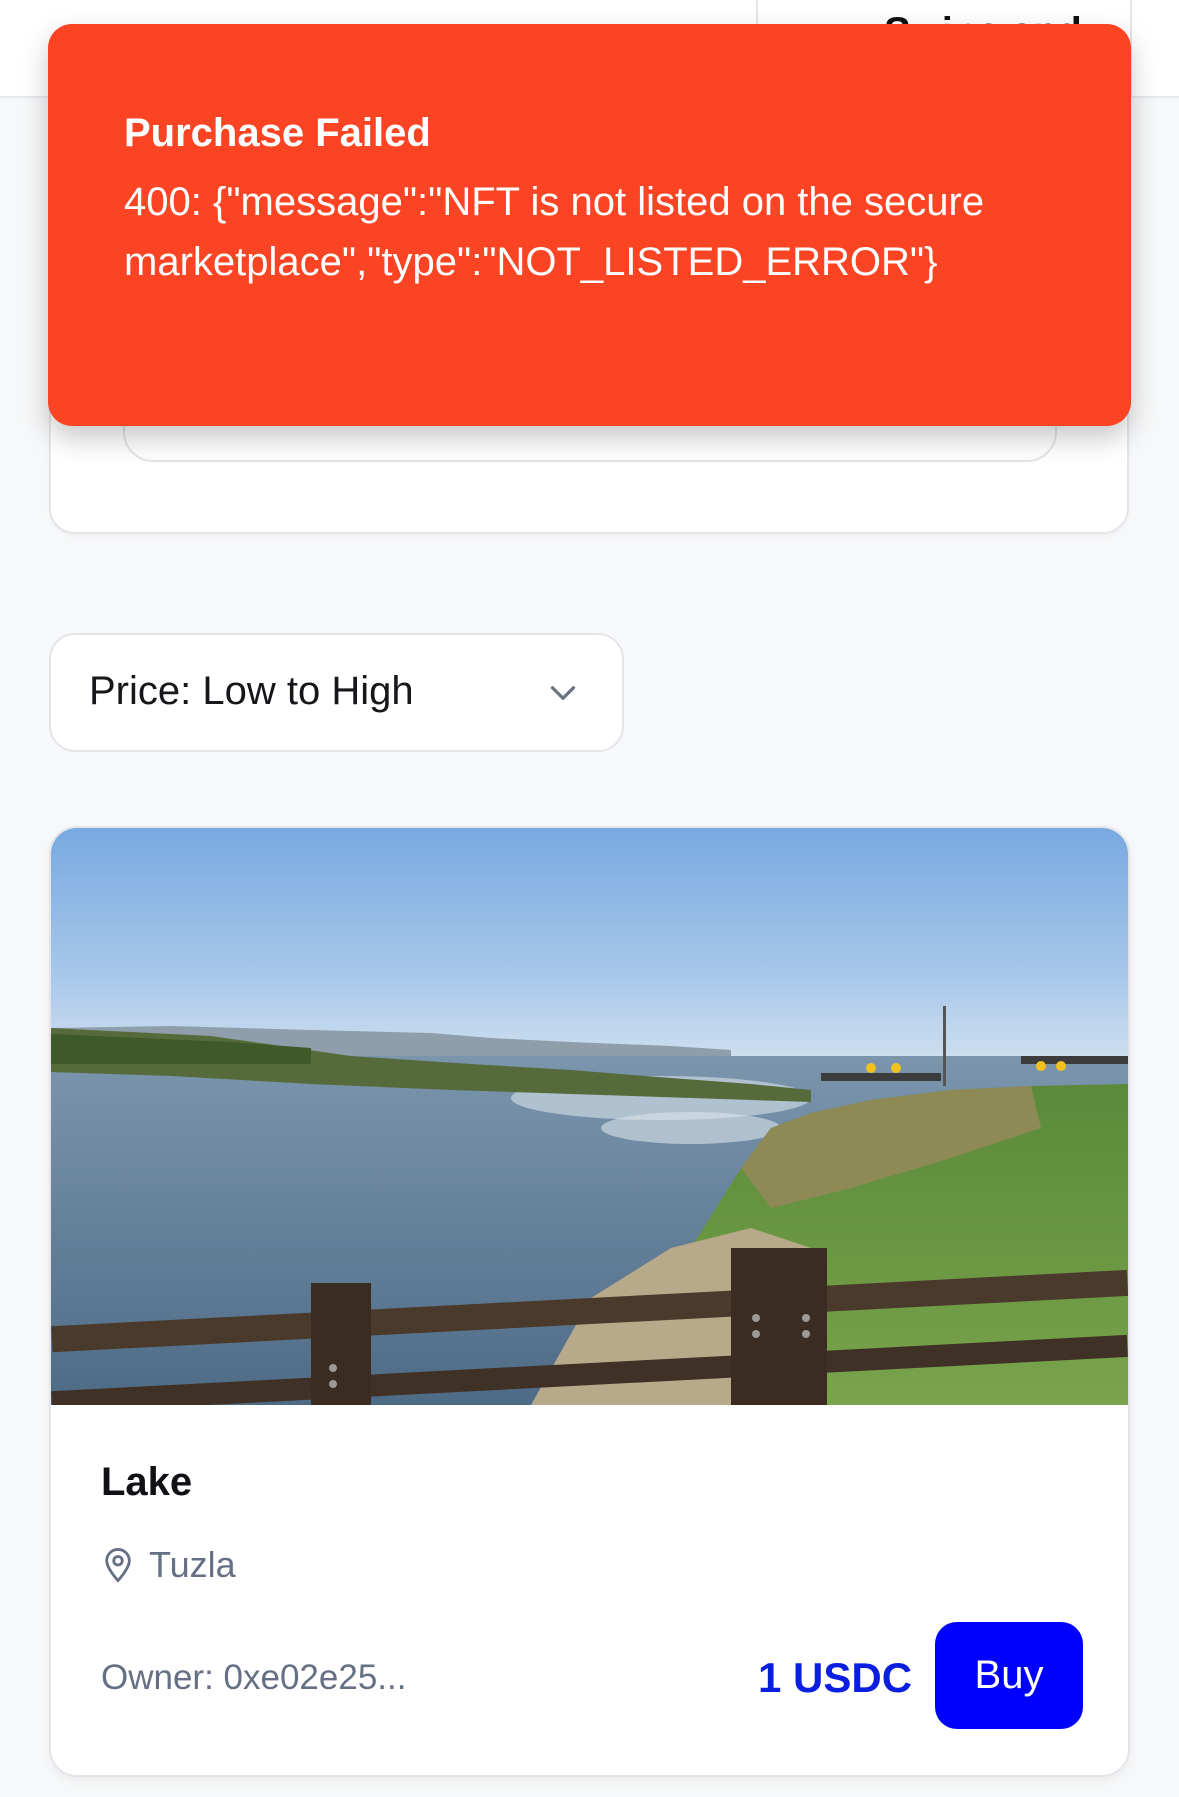  I want to click on chevron-down-icon, so click(563, 693).